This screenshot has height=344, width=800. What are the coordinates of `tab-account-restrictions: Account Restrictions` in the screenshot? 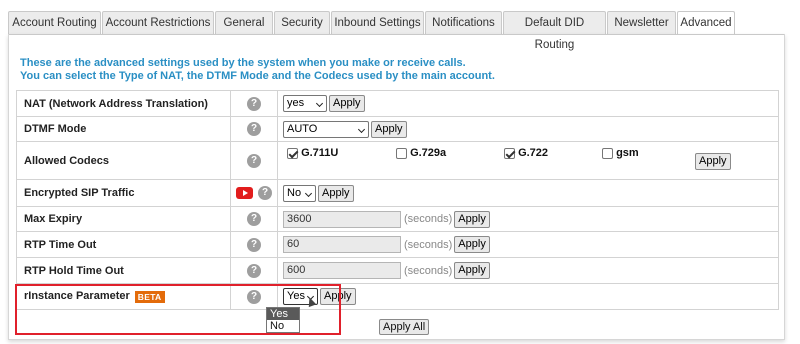 It's located at (158, 22).